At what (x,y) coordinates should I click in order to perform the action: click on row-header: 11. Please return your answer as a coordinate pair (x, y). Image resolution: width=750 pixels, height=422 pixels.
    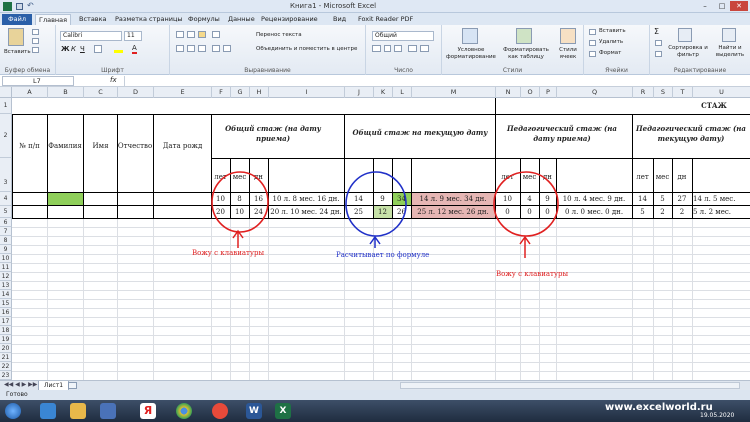
    Looking at the image, I should click on (6, 267).